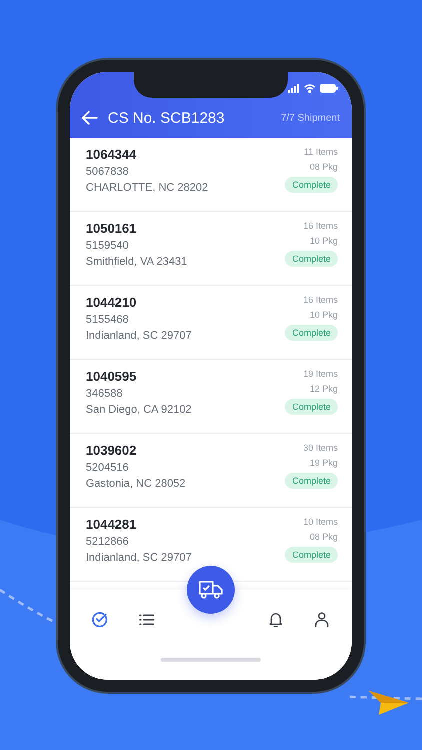  I want to click on shipment-number: 1044210, so click(111, 302).